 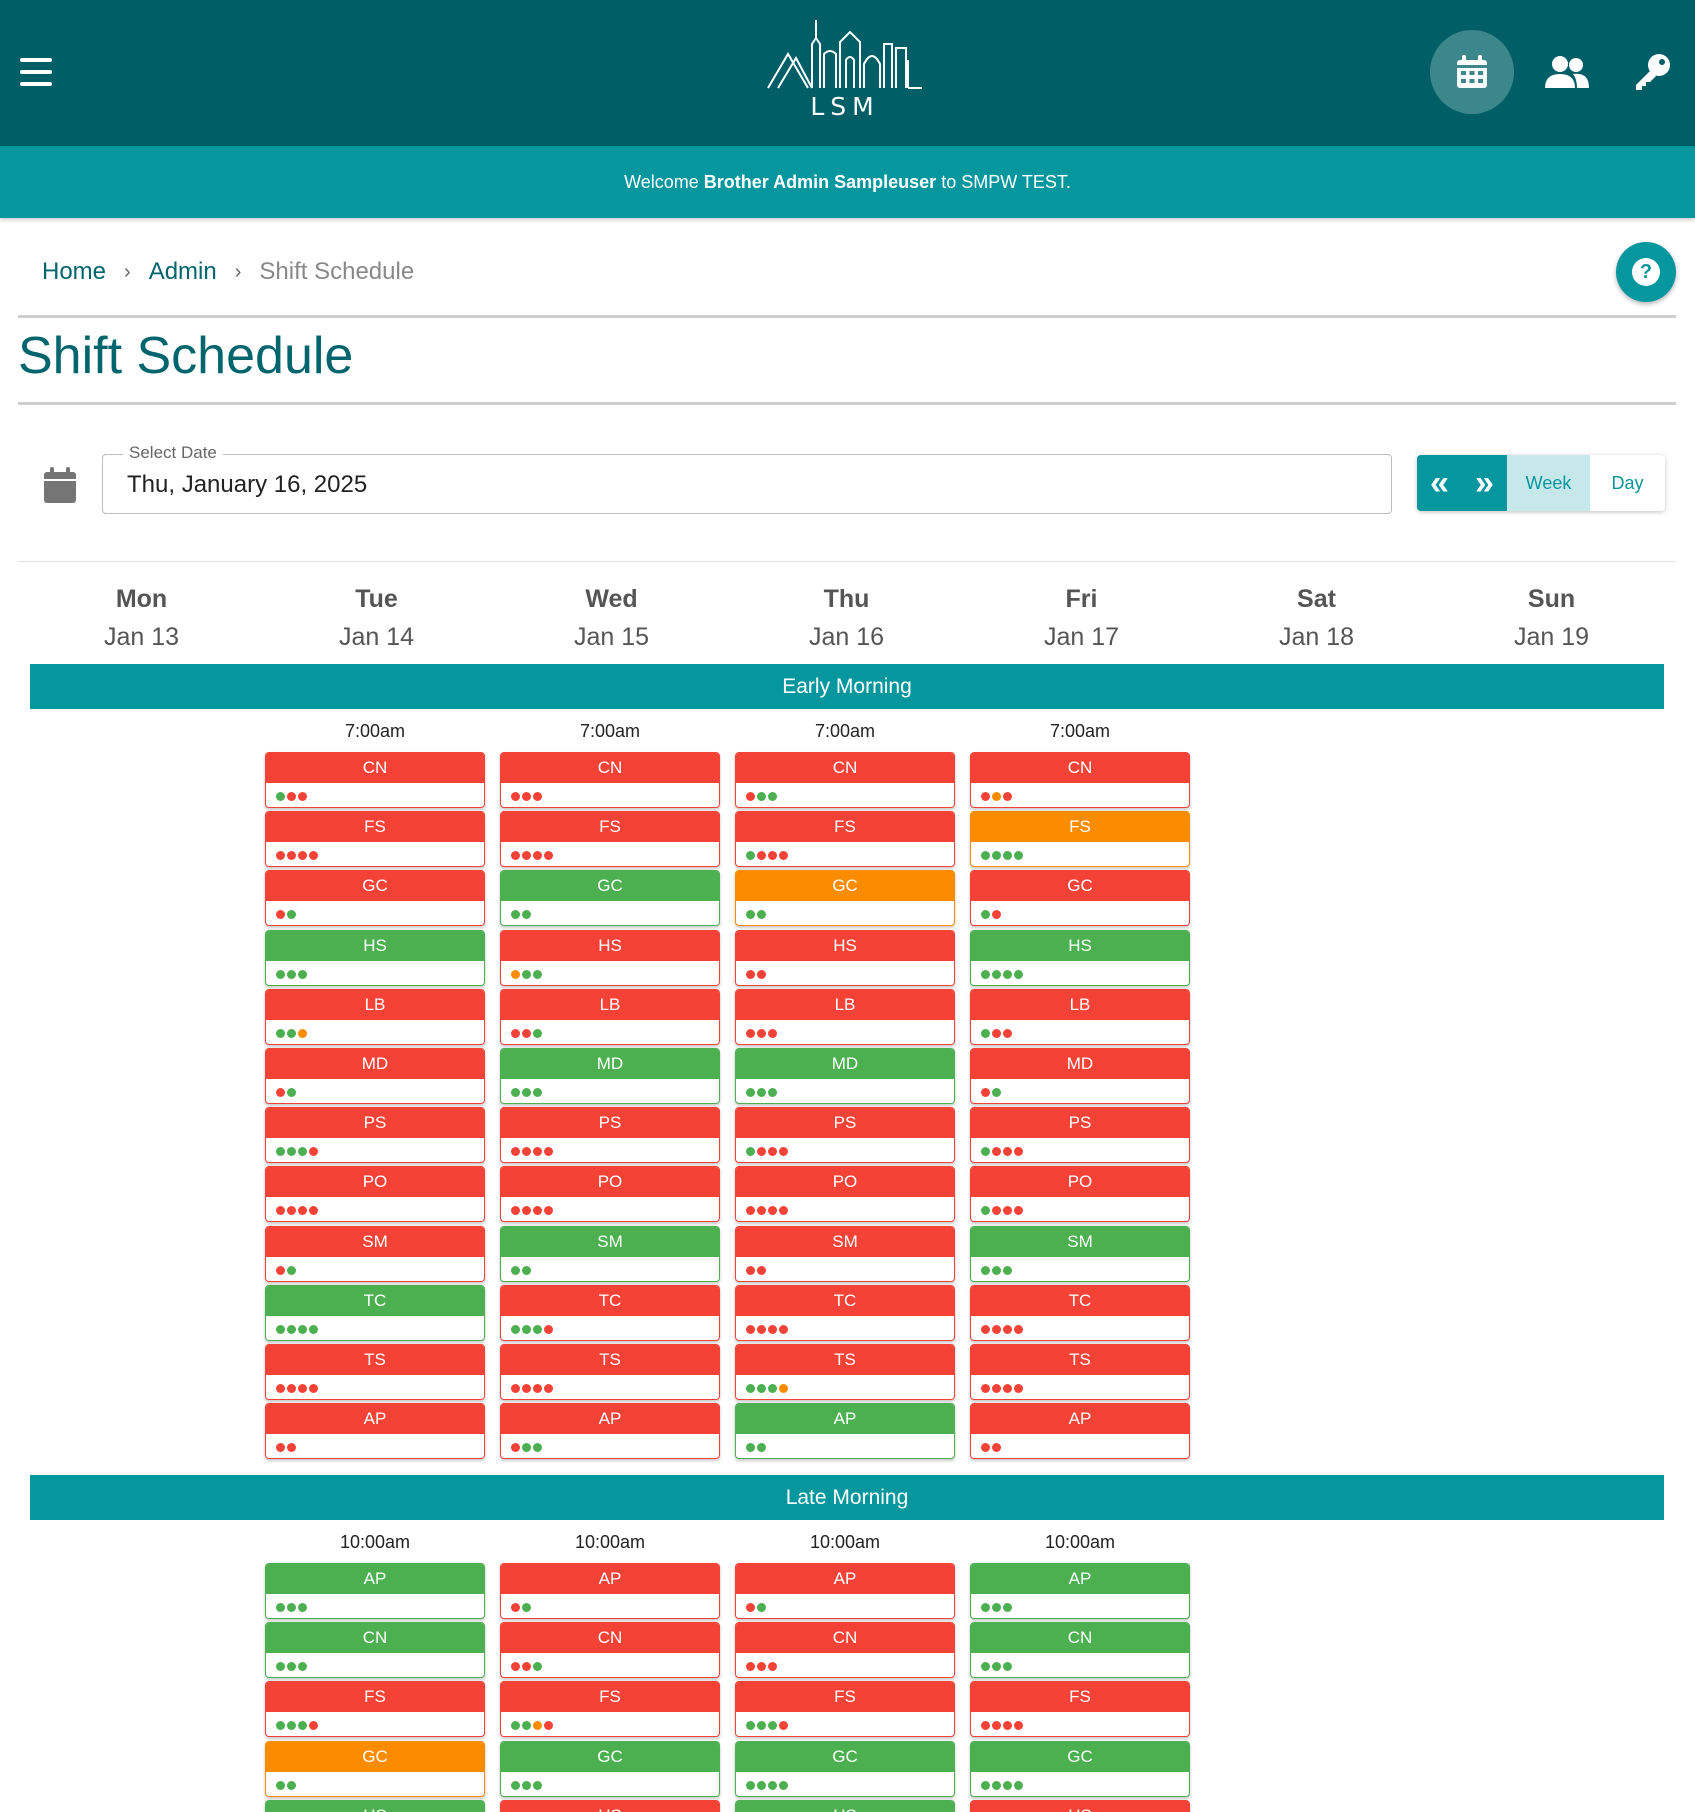 What do you see at coordinates (1472, 72) in the screenshot?
I see `calendar-nav-button` at bounding box center [1472, 72].